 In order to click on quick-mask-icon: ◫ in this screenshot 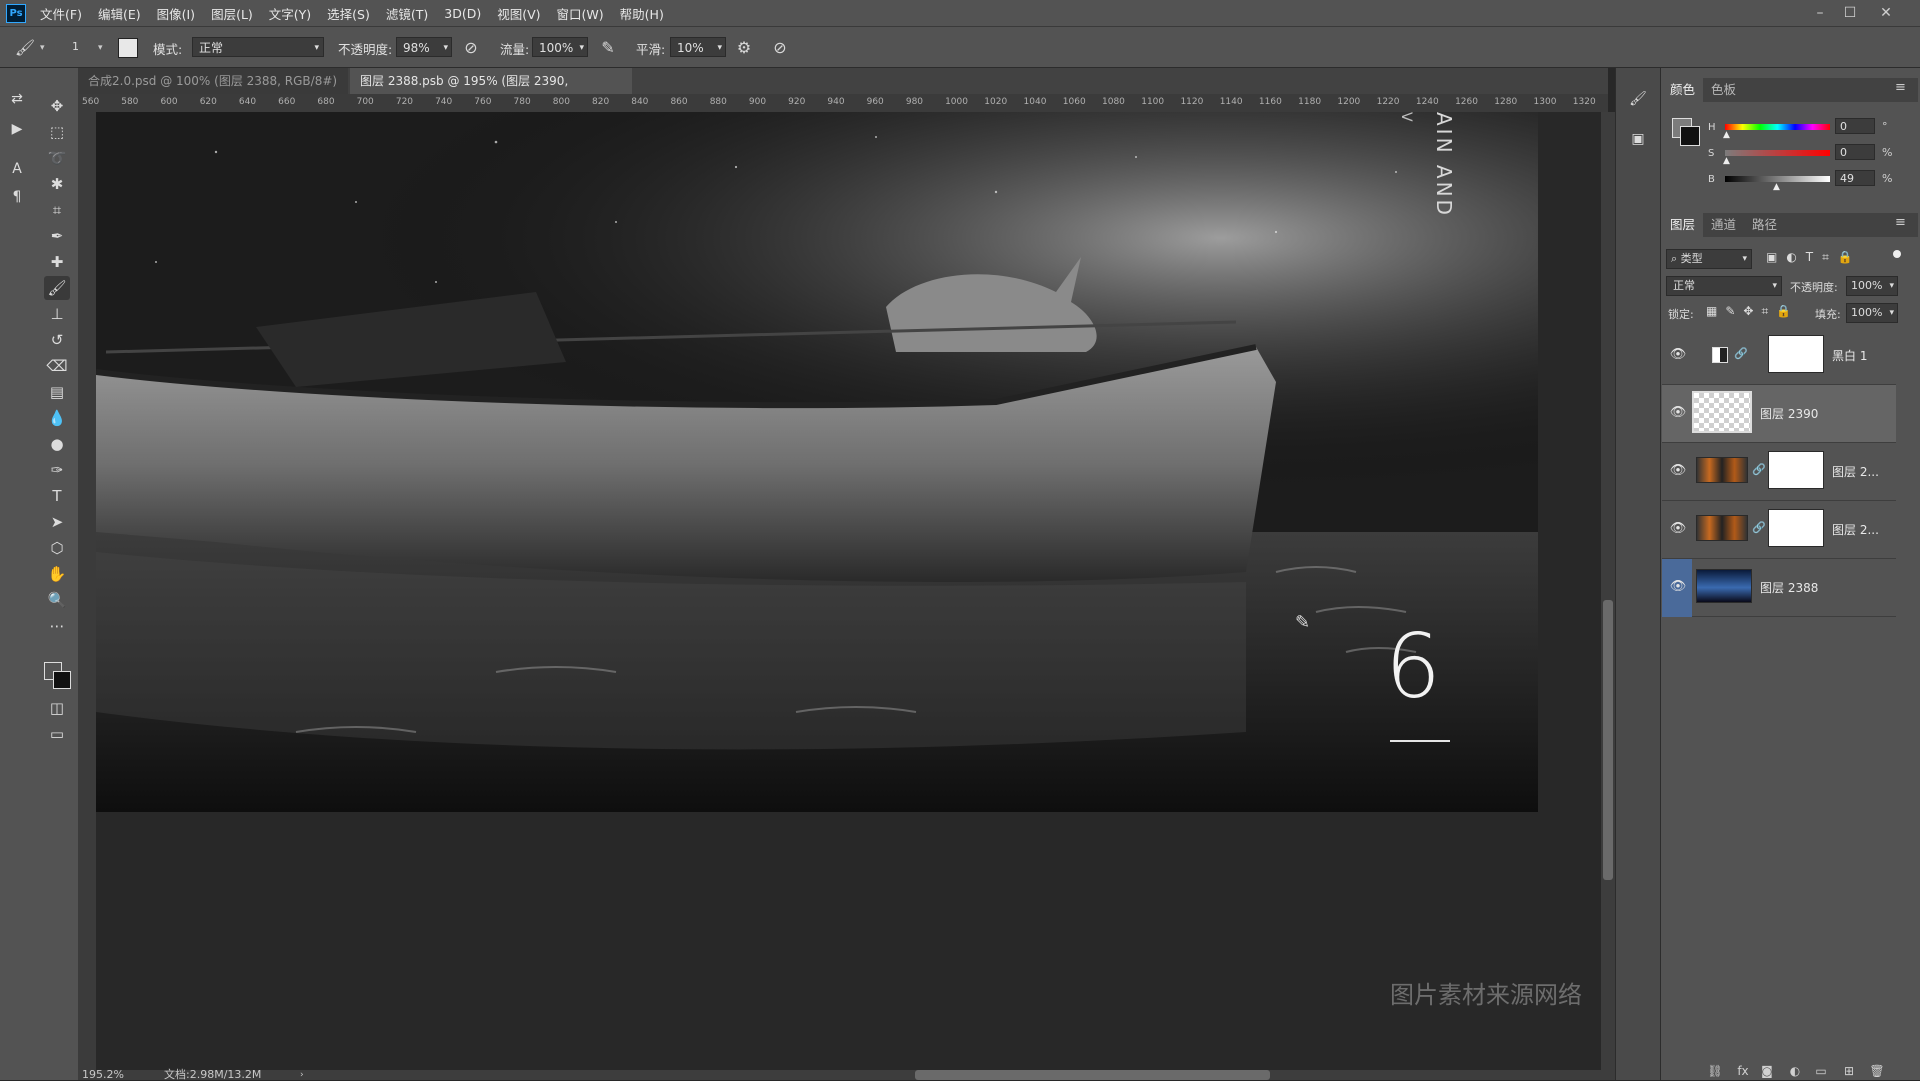, I will do `click(57, 708)`.